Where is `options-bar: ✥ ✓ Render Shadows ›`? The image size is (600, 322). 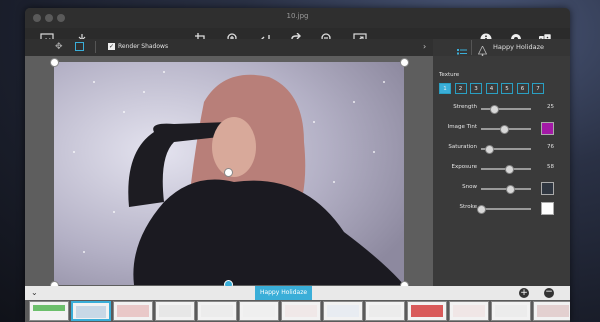
options-bar: ✥ ✓ Render Shadows › is located at coordinates (229, 47).